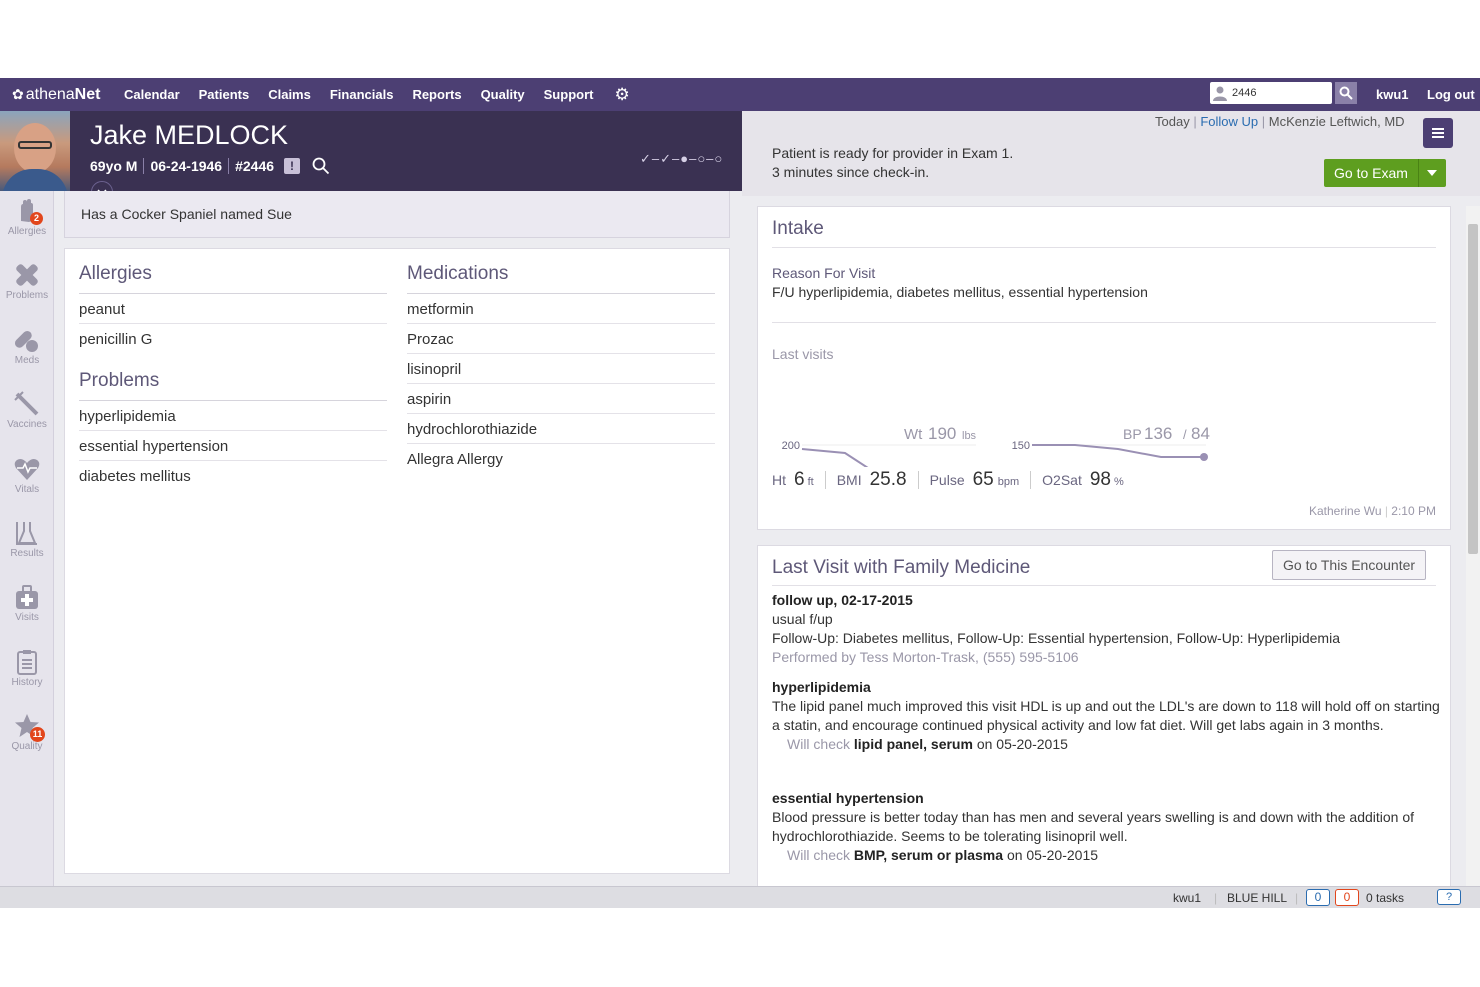 The height and width of the screenshot is (987, 1480). What do you see at coordinates (1451, 94) in the screenshot?
I see `logout-link: Log out` at bounding box center [1451, 94].